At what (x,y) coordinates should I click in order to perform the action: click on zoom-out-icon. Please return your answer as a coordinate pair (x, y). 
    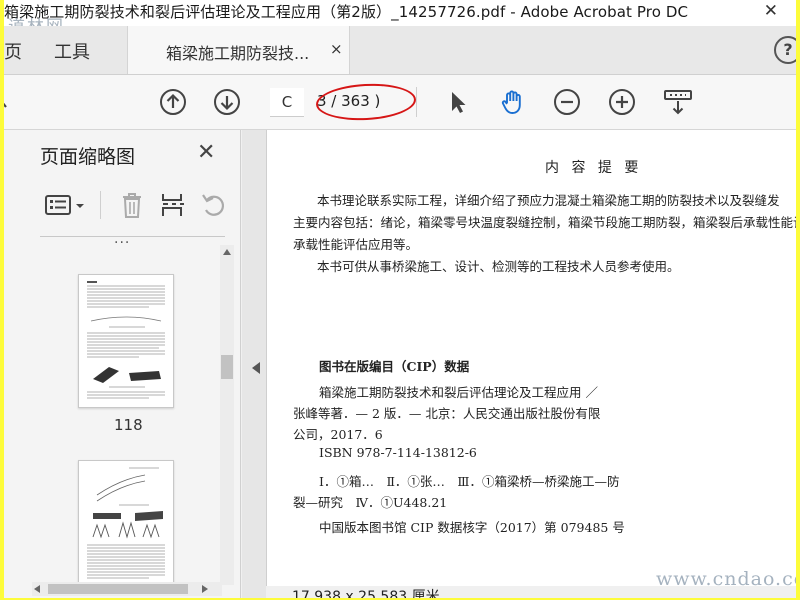
    Looking at the image, I should click on (567, 102).